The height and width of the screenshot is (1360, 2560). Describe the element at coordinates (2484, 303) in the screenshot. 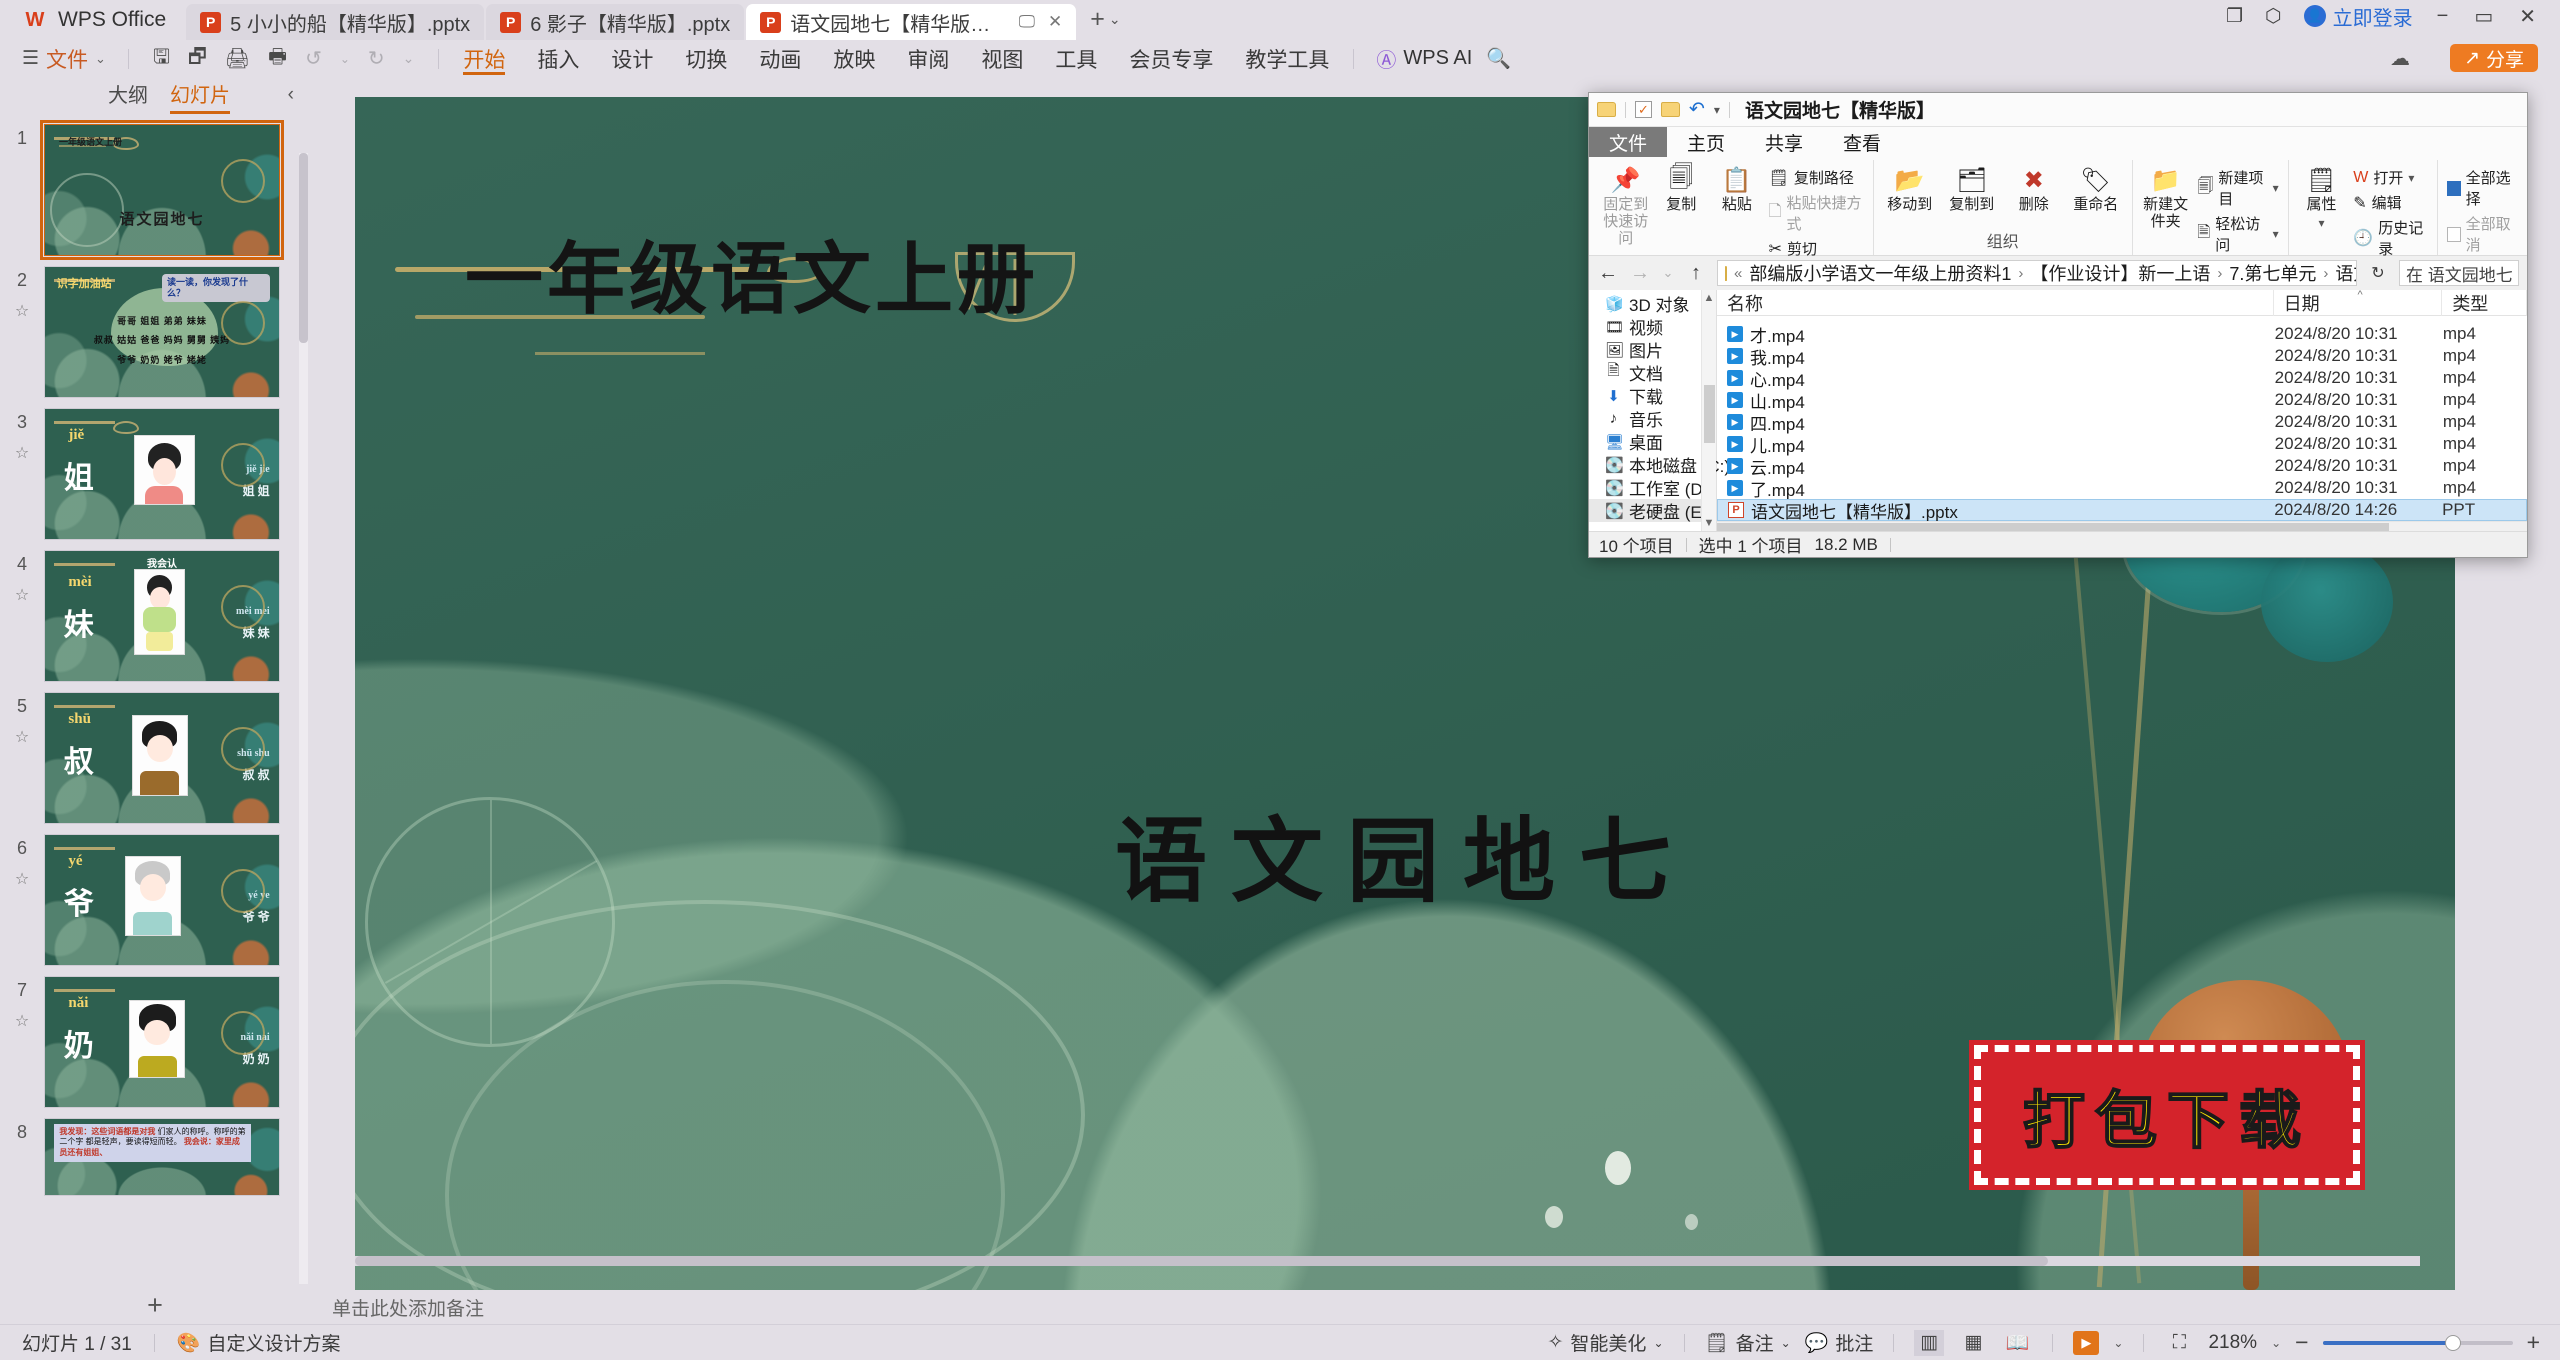

I see `column-header-type: 类型` at that location.